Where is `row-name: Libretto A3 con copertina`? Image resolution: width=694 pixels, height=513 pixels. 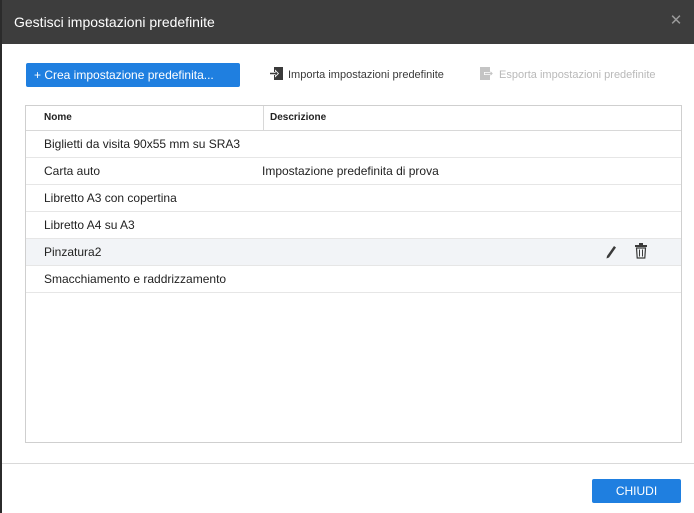
row-name: Libretto A3 con copertina is located at coordinates (110, 198).